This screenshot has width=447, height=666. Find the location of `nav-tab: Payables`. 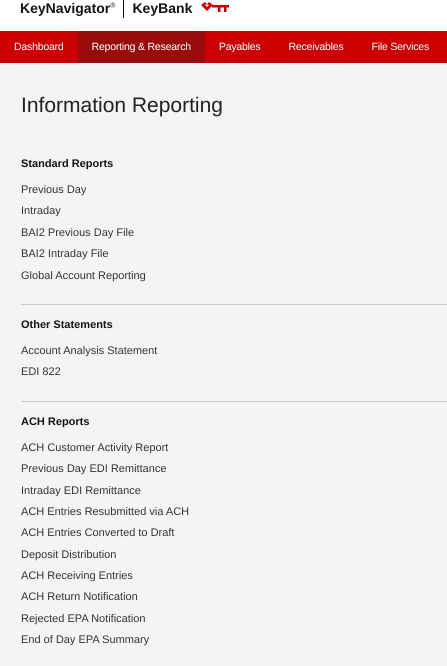

nav-tab: Payables is located at coordinates (239, 47).